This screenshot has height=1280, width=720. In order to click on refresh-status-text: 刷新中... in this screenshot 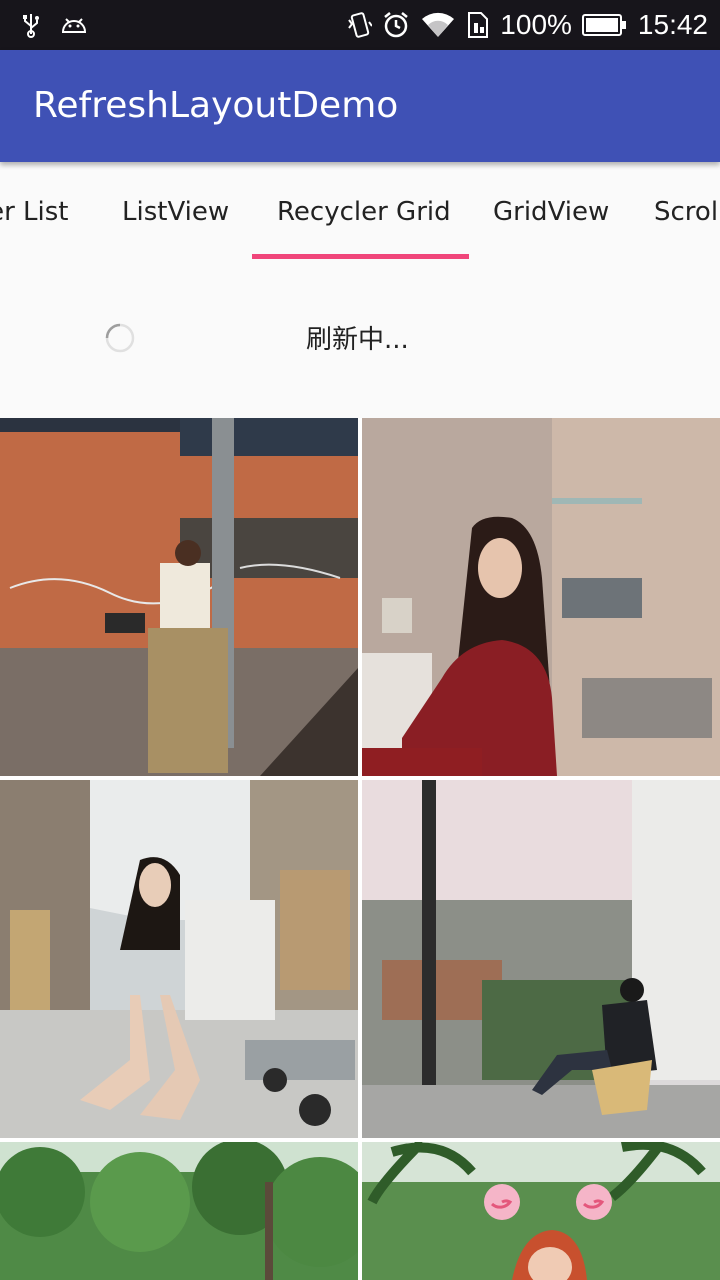, I will do `click(357, 340)`.